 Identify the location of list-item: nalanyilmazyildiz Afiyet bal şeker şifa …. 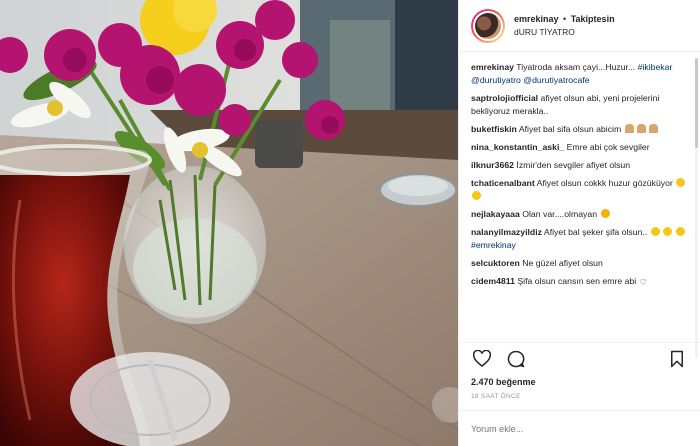
(579, 239).